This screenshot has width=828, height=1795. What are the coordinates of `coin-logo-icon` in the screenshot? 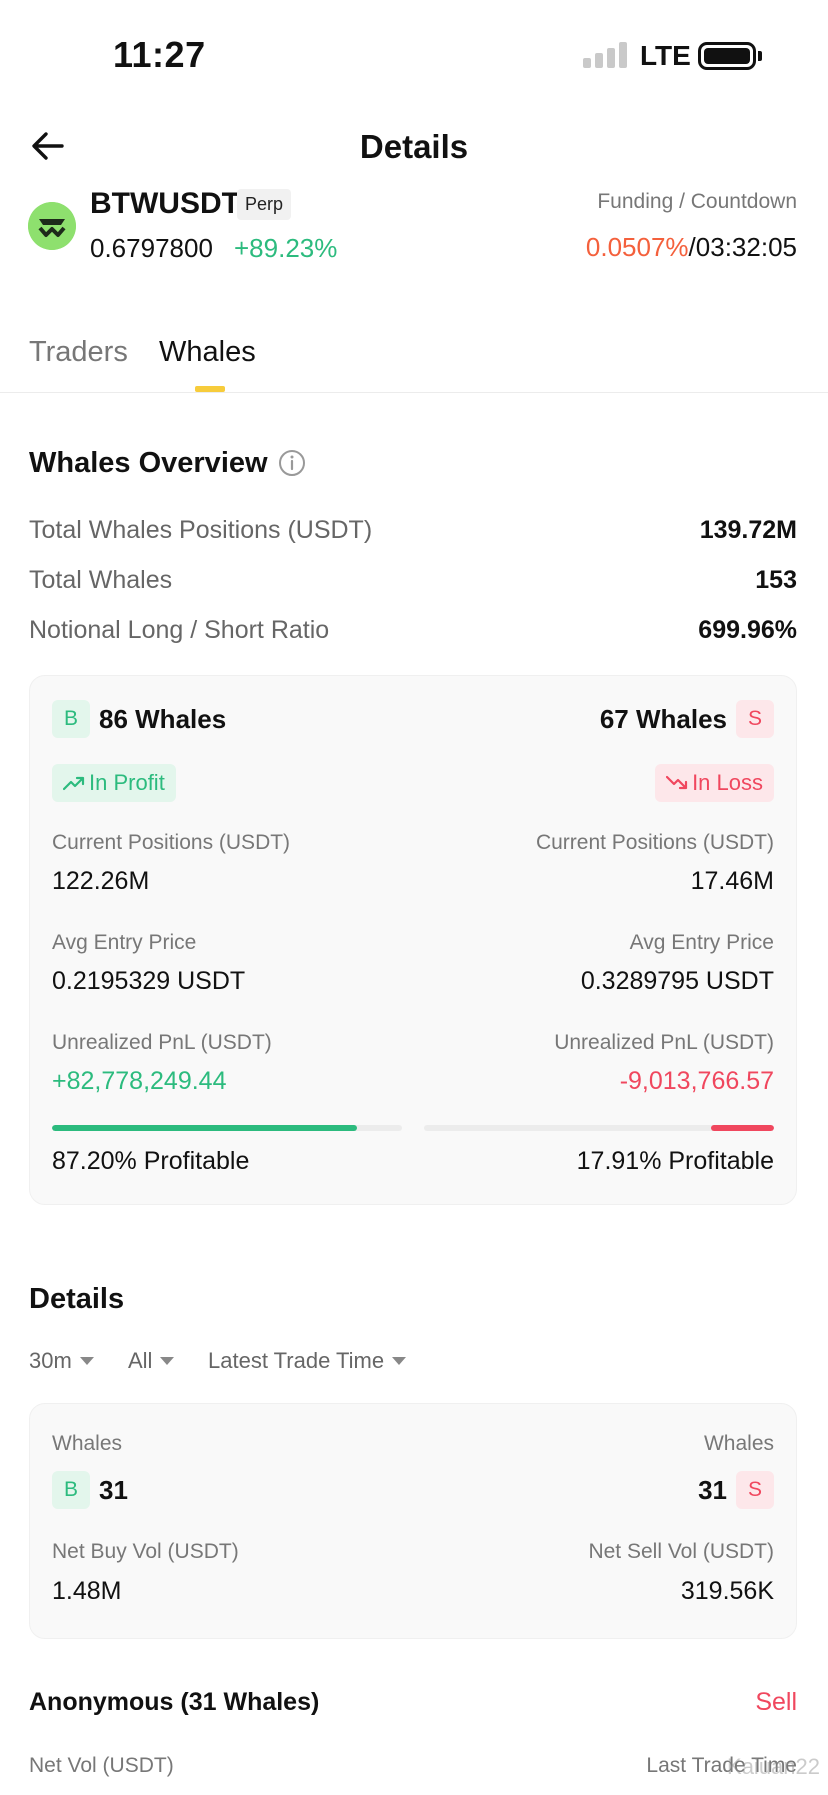 It's located at (52, 226).